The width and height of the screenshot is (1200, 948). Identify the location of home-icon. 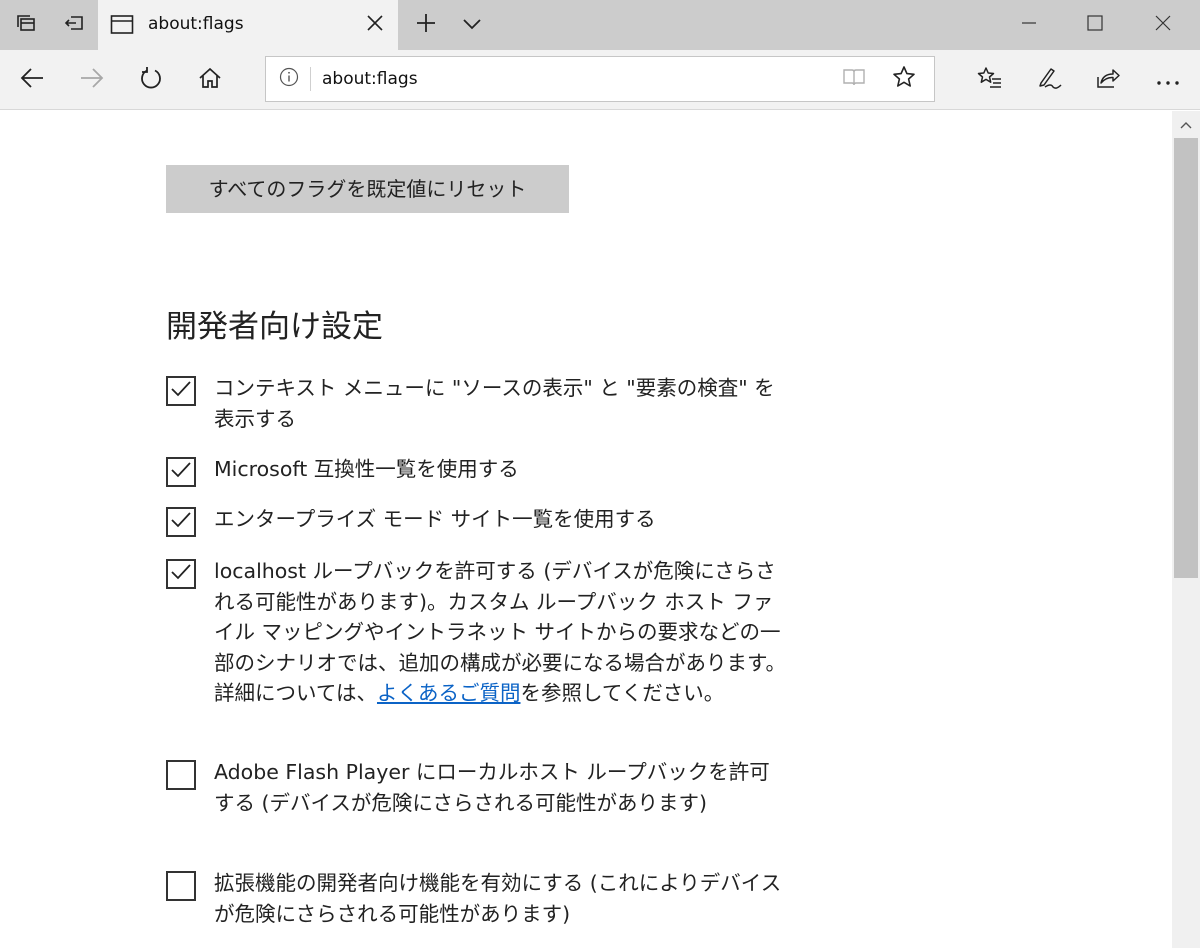
(210, 80).